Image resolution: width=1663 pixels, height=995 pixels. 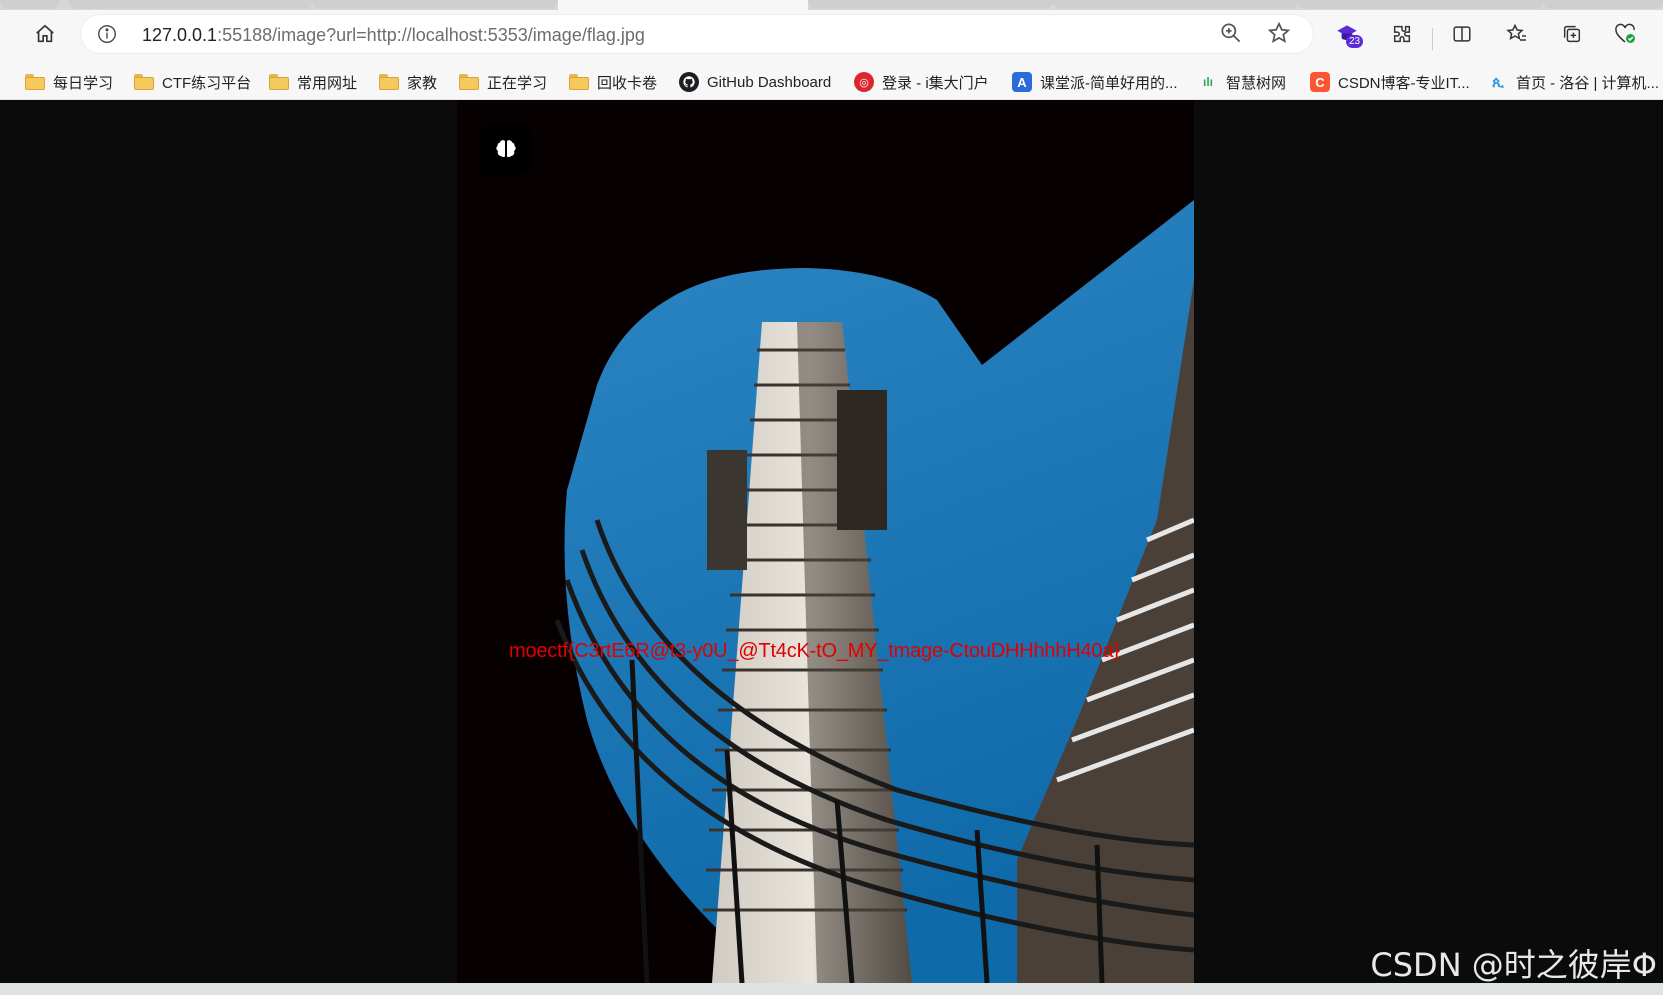 I want to click on bookmark-label: 登录 - i集大门户, so click(x=935, y=83).